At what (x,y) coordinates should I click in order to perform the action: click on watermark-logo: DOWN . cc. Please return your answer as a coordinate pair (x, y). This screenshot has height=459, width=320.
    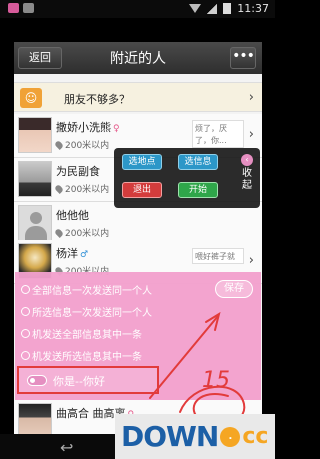
    Looking at the image, I should click on (195, 436).